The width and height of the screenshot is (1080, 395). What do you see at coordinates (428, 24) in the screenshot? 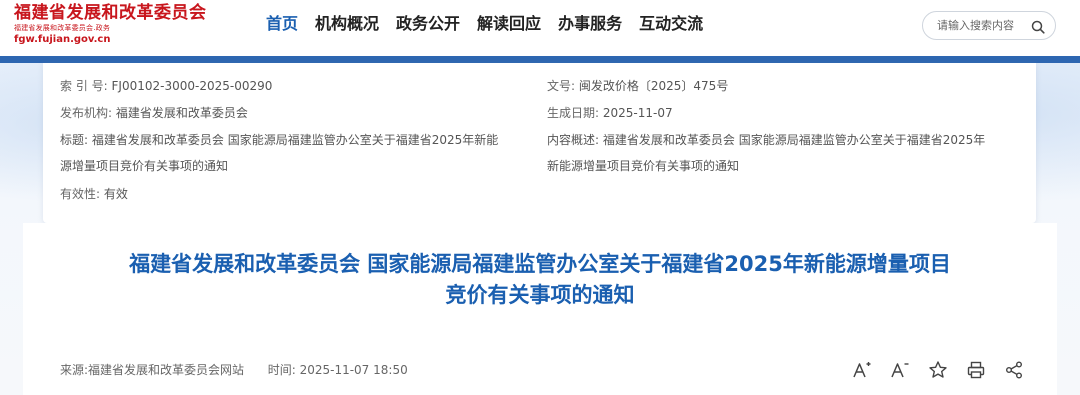
I see `nav-item-government-affairs: 政务公开` at bounding box center [428, 24].